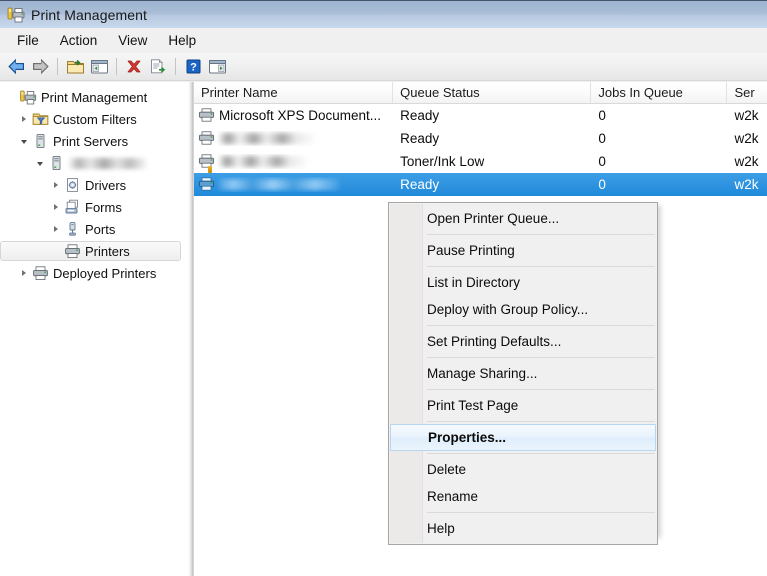  Describe the element at coordinates (523, 528) in the screenshot. I see `context-menu-item-help: Help` at that location.